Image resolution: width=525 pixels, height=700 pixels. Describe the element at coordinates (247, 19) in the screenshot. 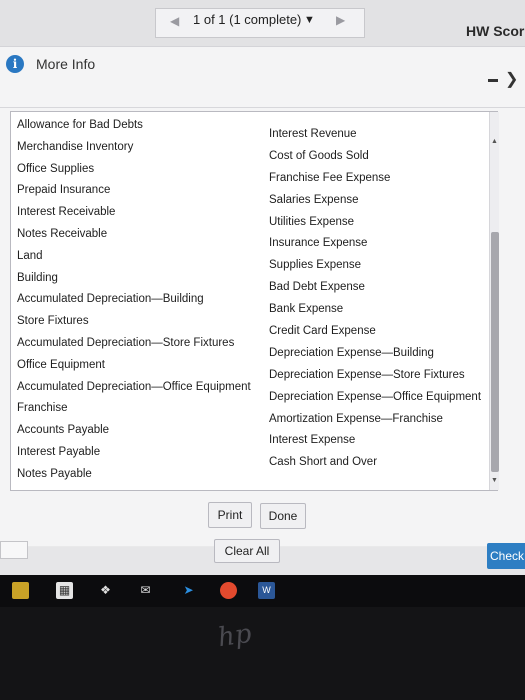

I see `pager-label: 1 of 1 (1 complete)` at that location.